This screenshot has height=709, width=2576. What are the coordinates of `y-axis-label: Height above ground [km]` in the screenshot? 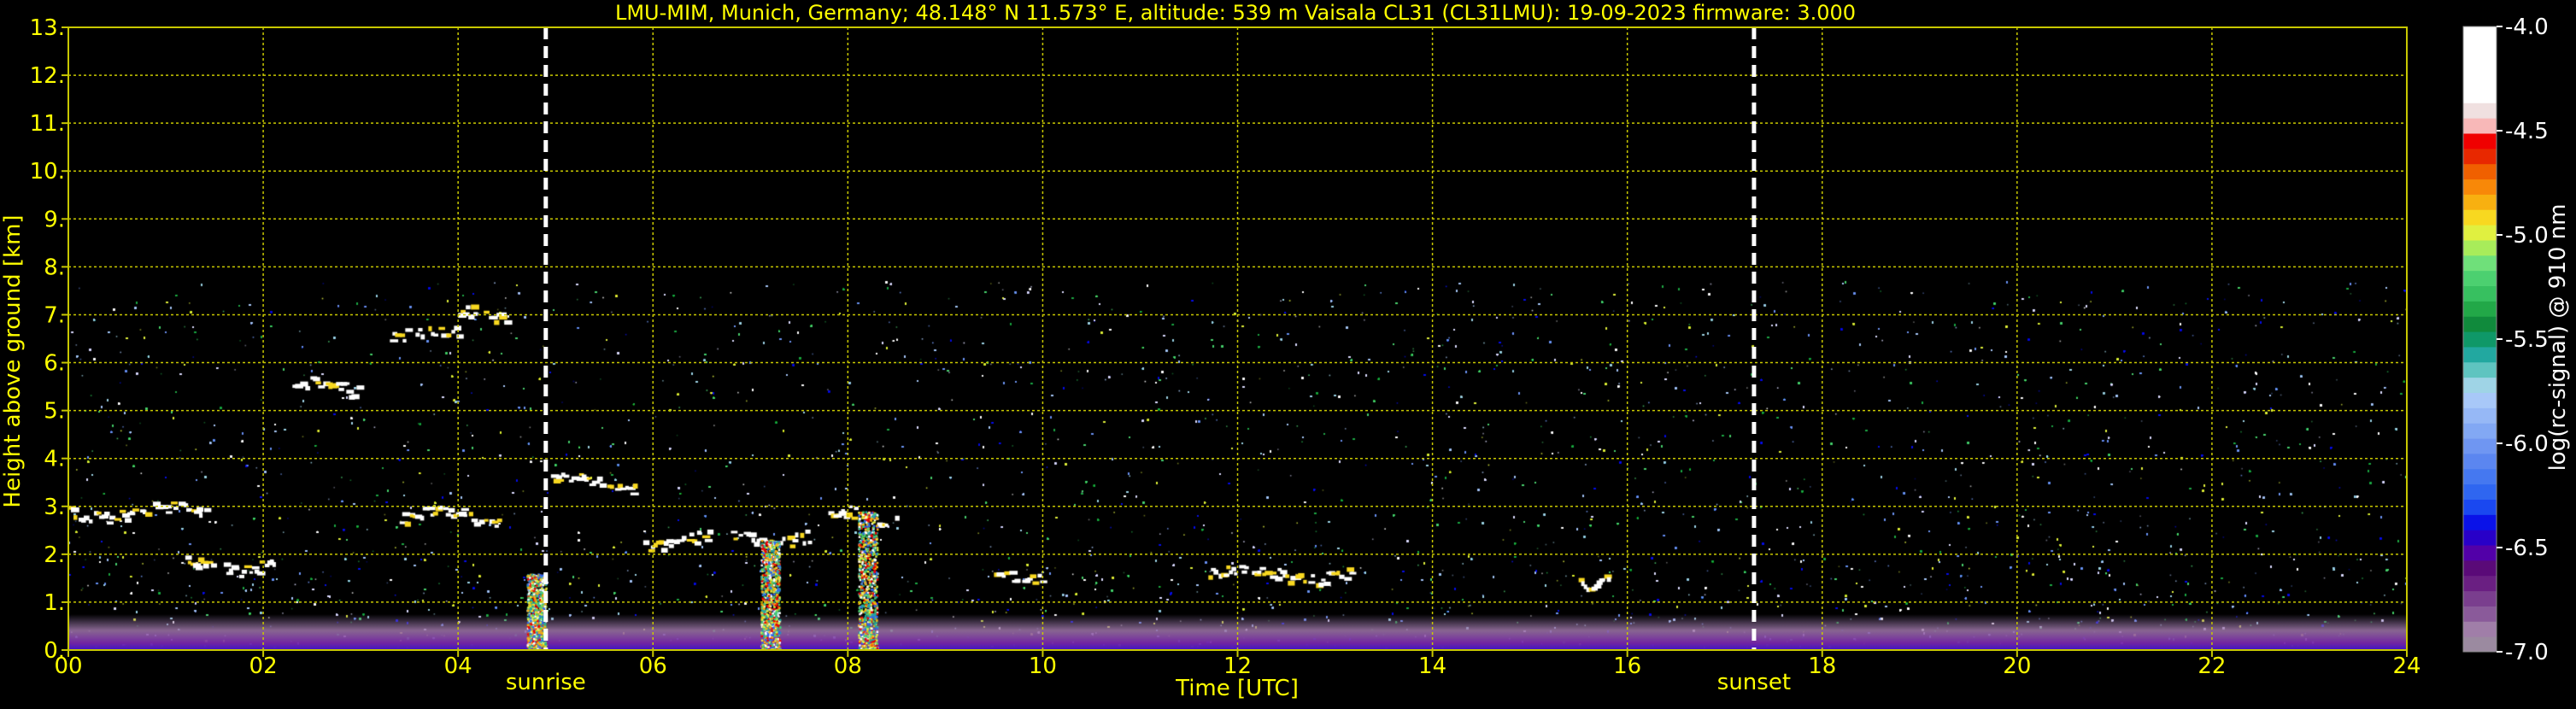 It's located at (13, 360).